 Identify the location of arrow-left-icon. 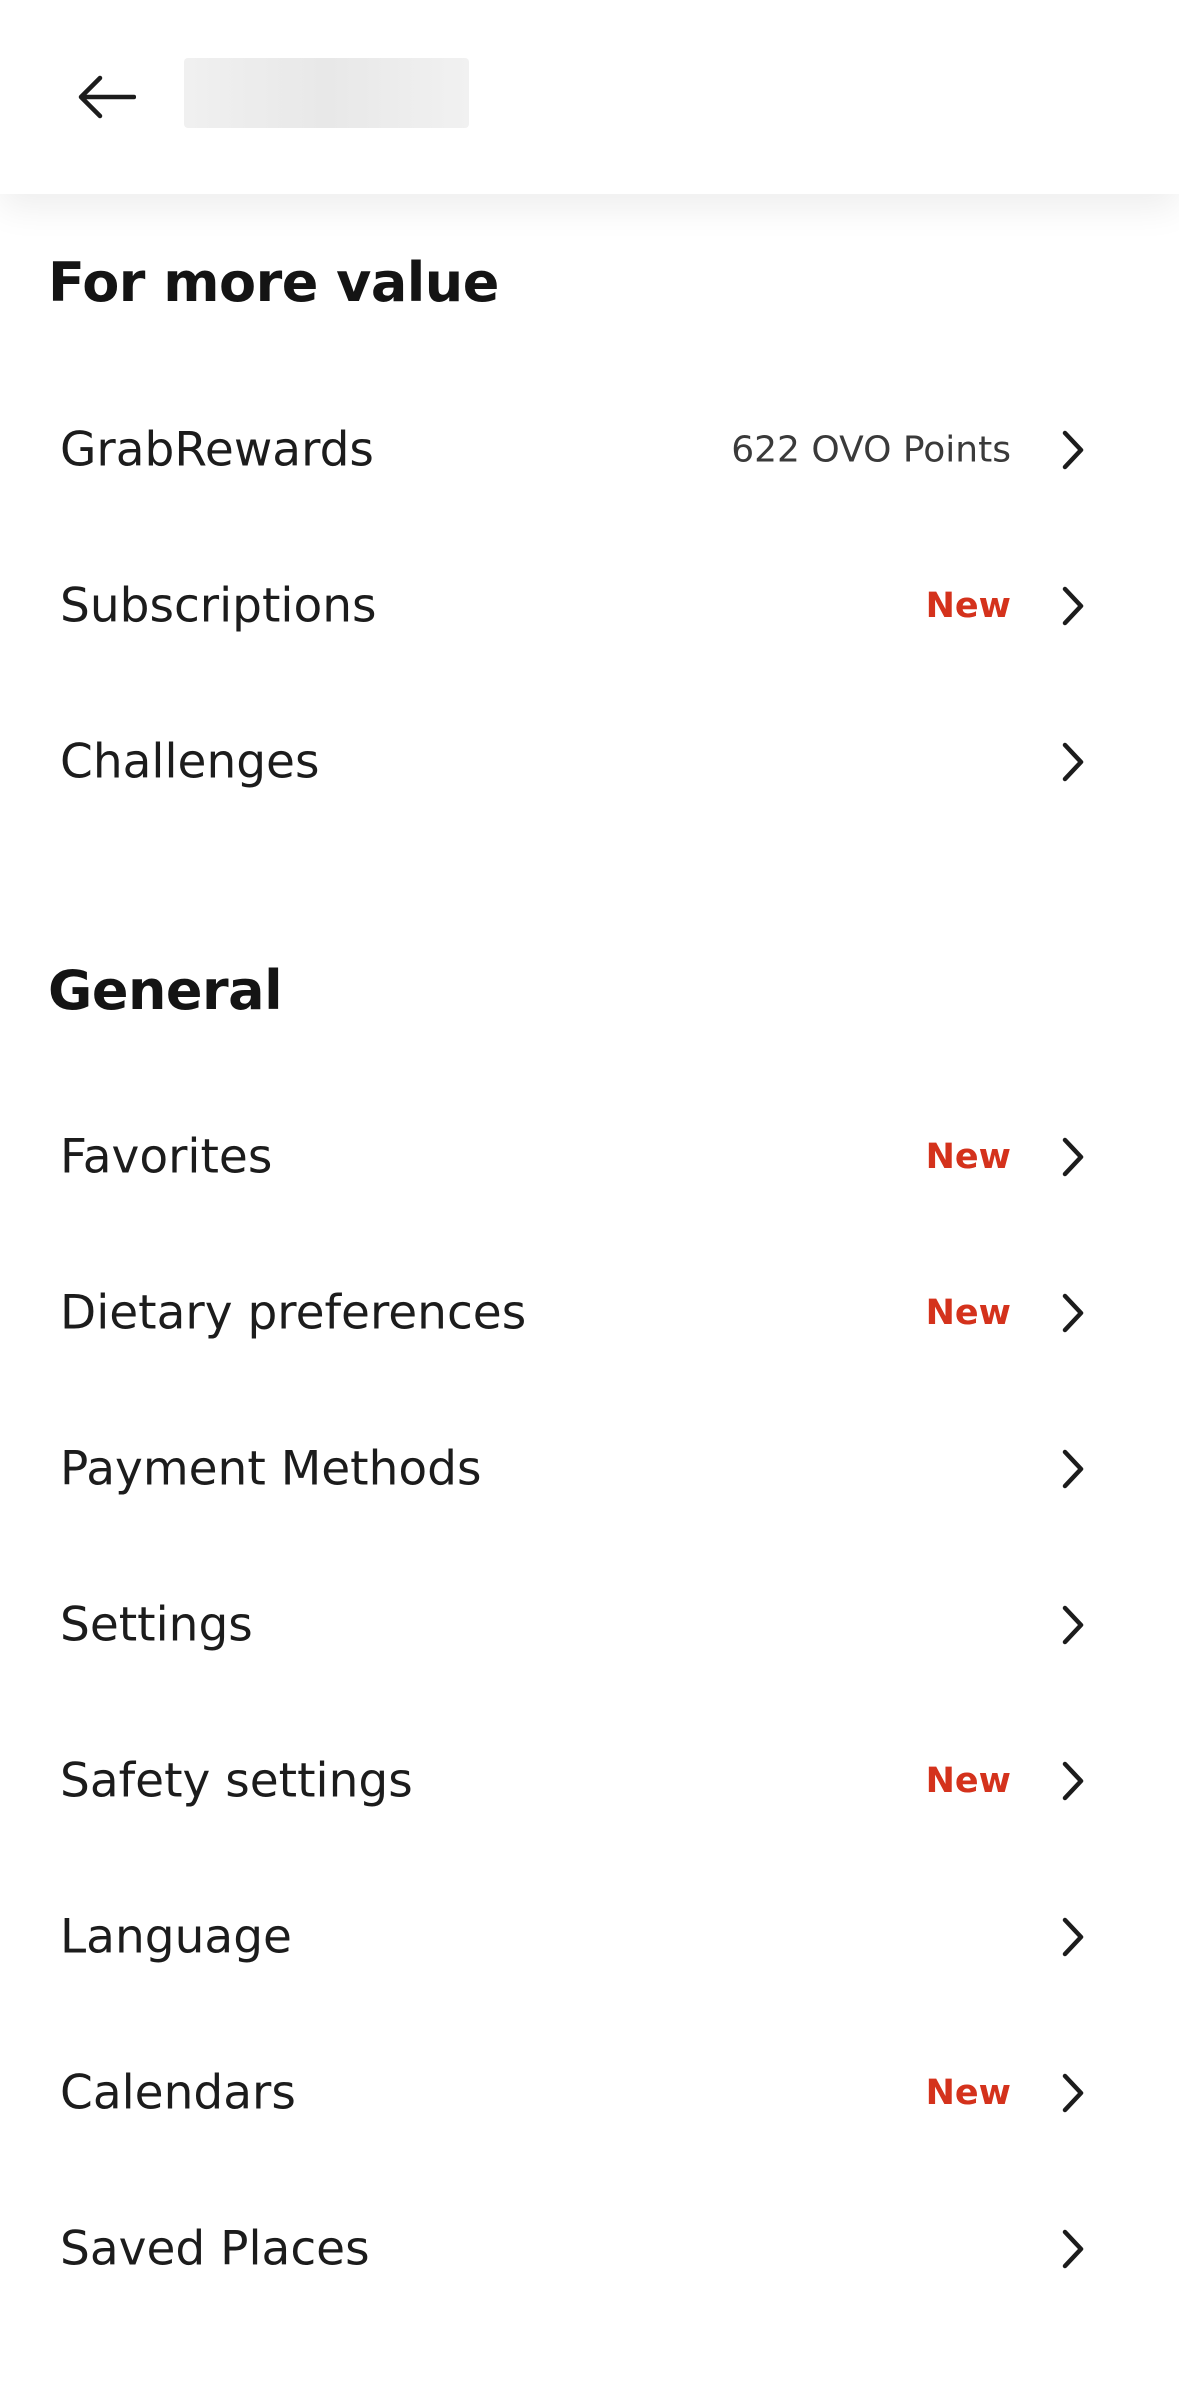
(107, 97).